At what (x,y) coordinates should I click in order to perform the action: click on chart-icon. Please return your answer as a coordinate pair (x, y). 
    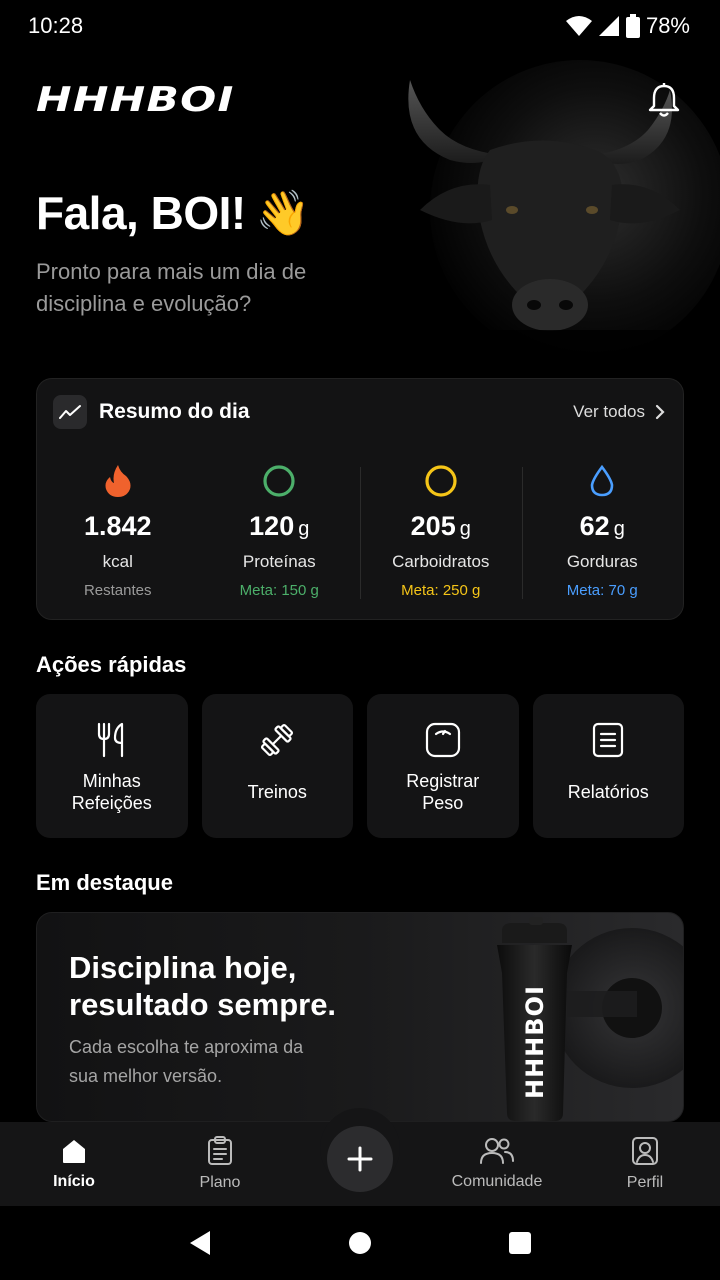
    Looking at the image, I should click on (70, 412).